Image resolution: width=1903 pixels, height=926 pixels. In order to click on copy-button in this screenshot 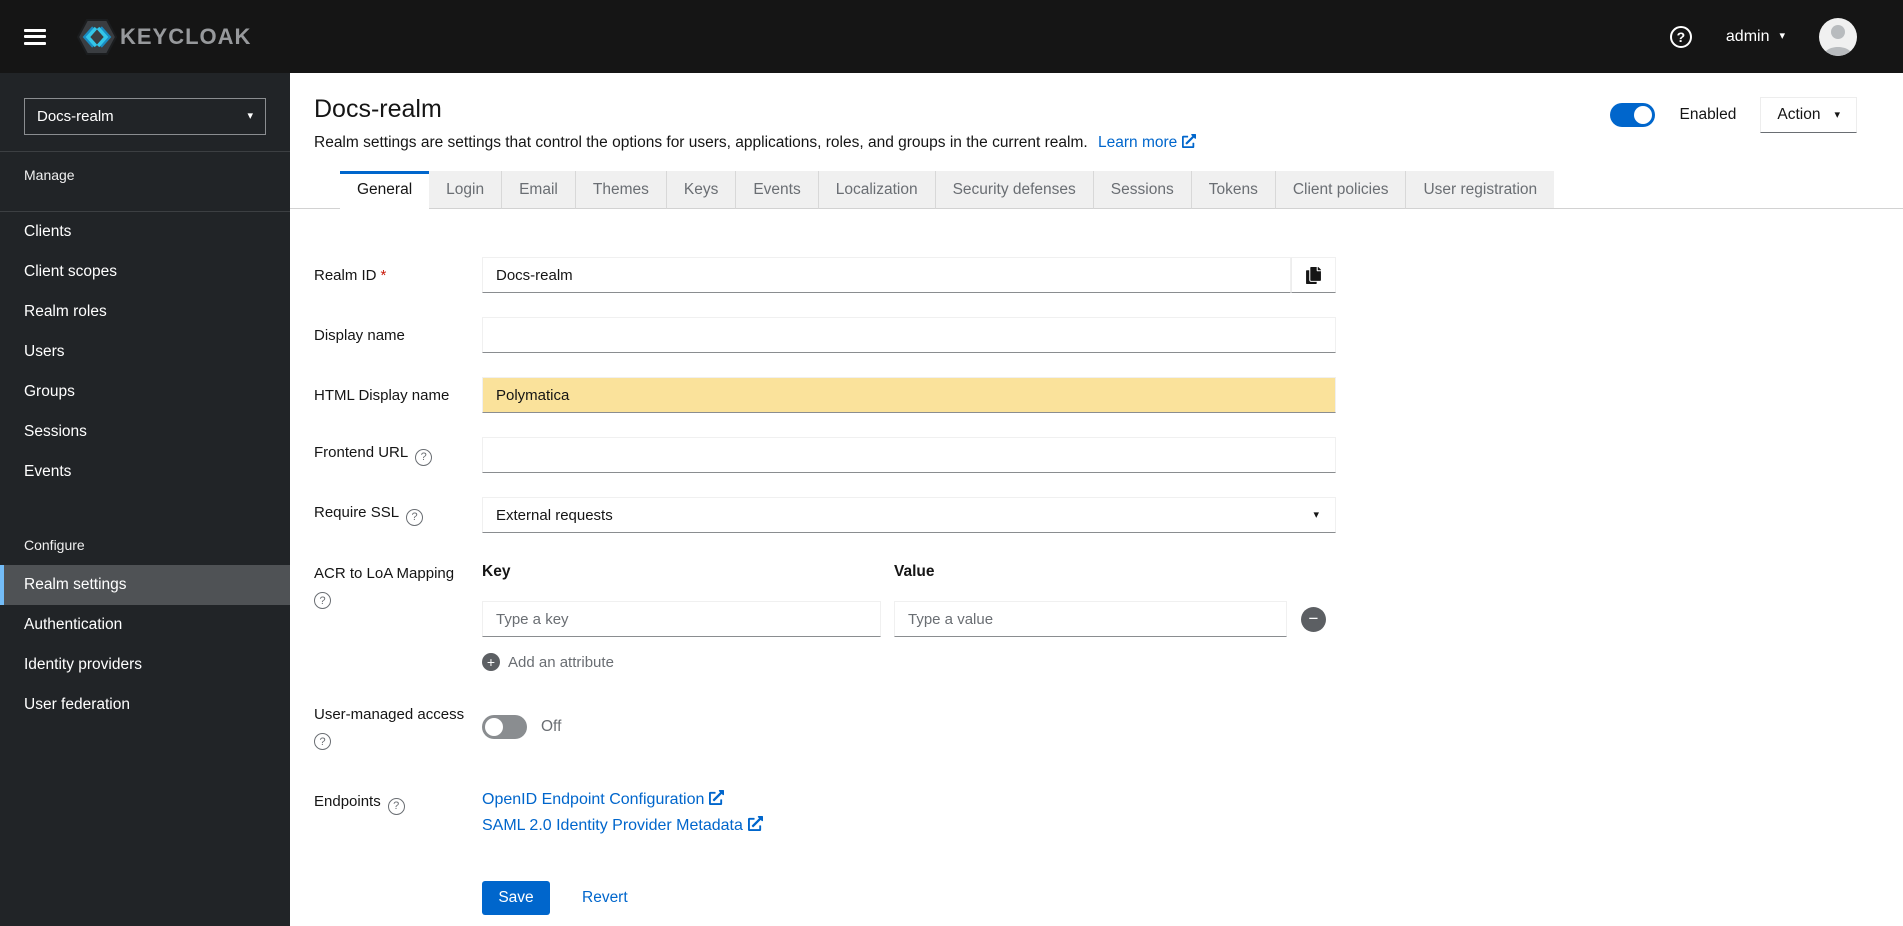, I will do `click(1313, 275)`.